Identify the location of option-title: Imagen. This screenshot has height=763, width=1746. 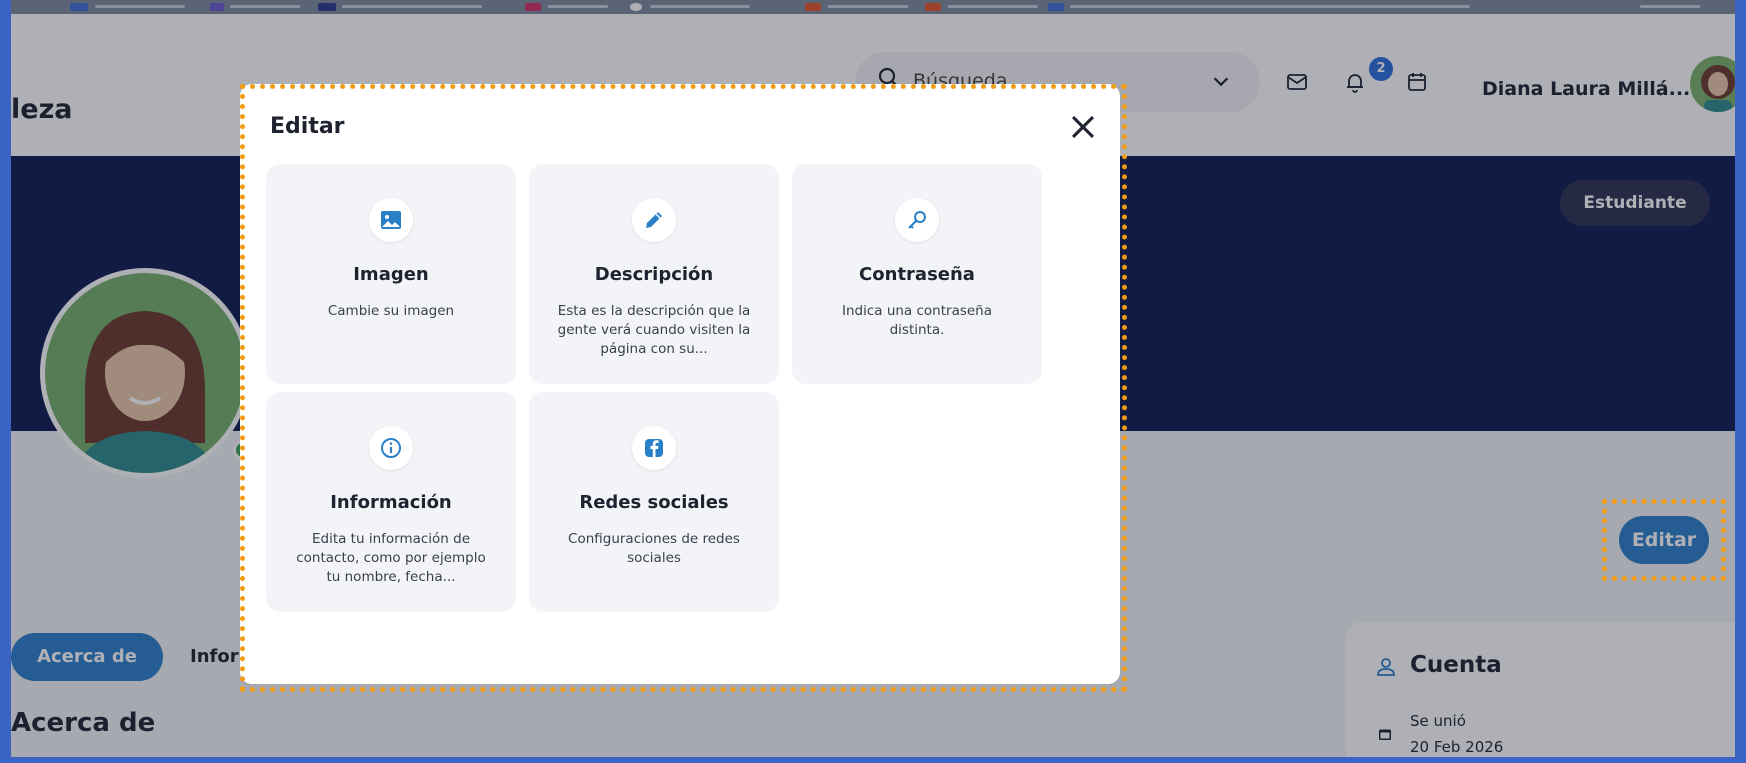
(391, 274).